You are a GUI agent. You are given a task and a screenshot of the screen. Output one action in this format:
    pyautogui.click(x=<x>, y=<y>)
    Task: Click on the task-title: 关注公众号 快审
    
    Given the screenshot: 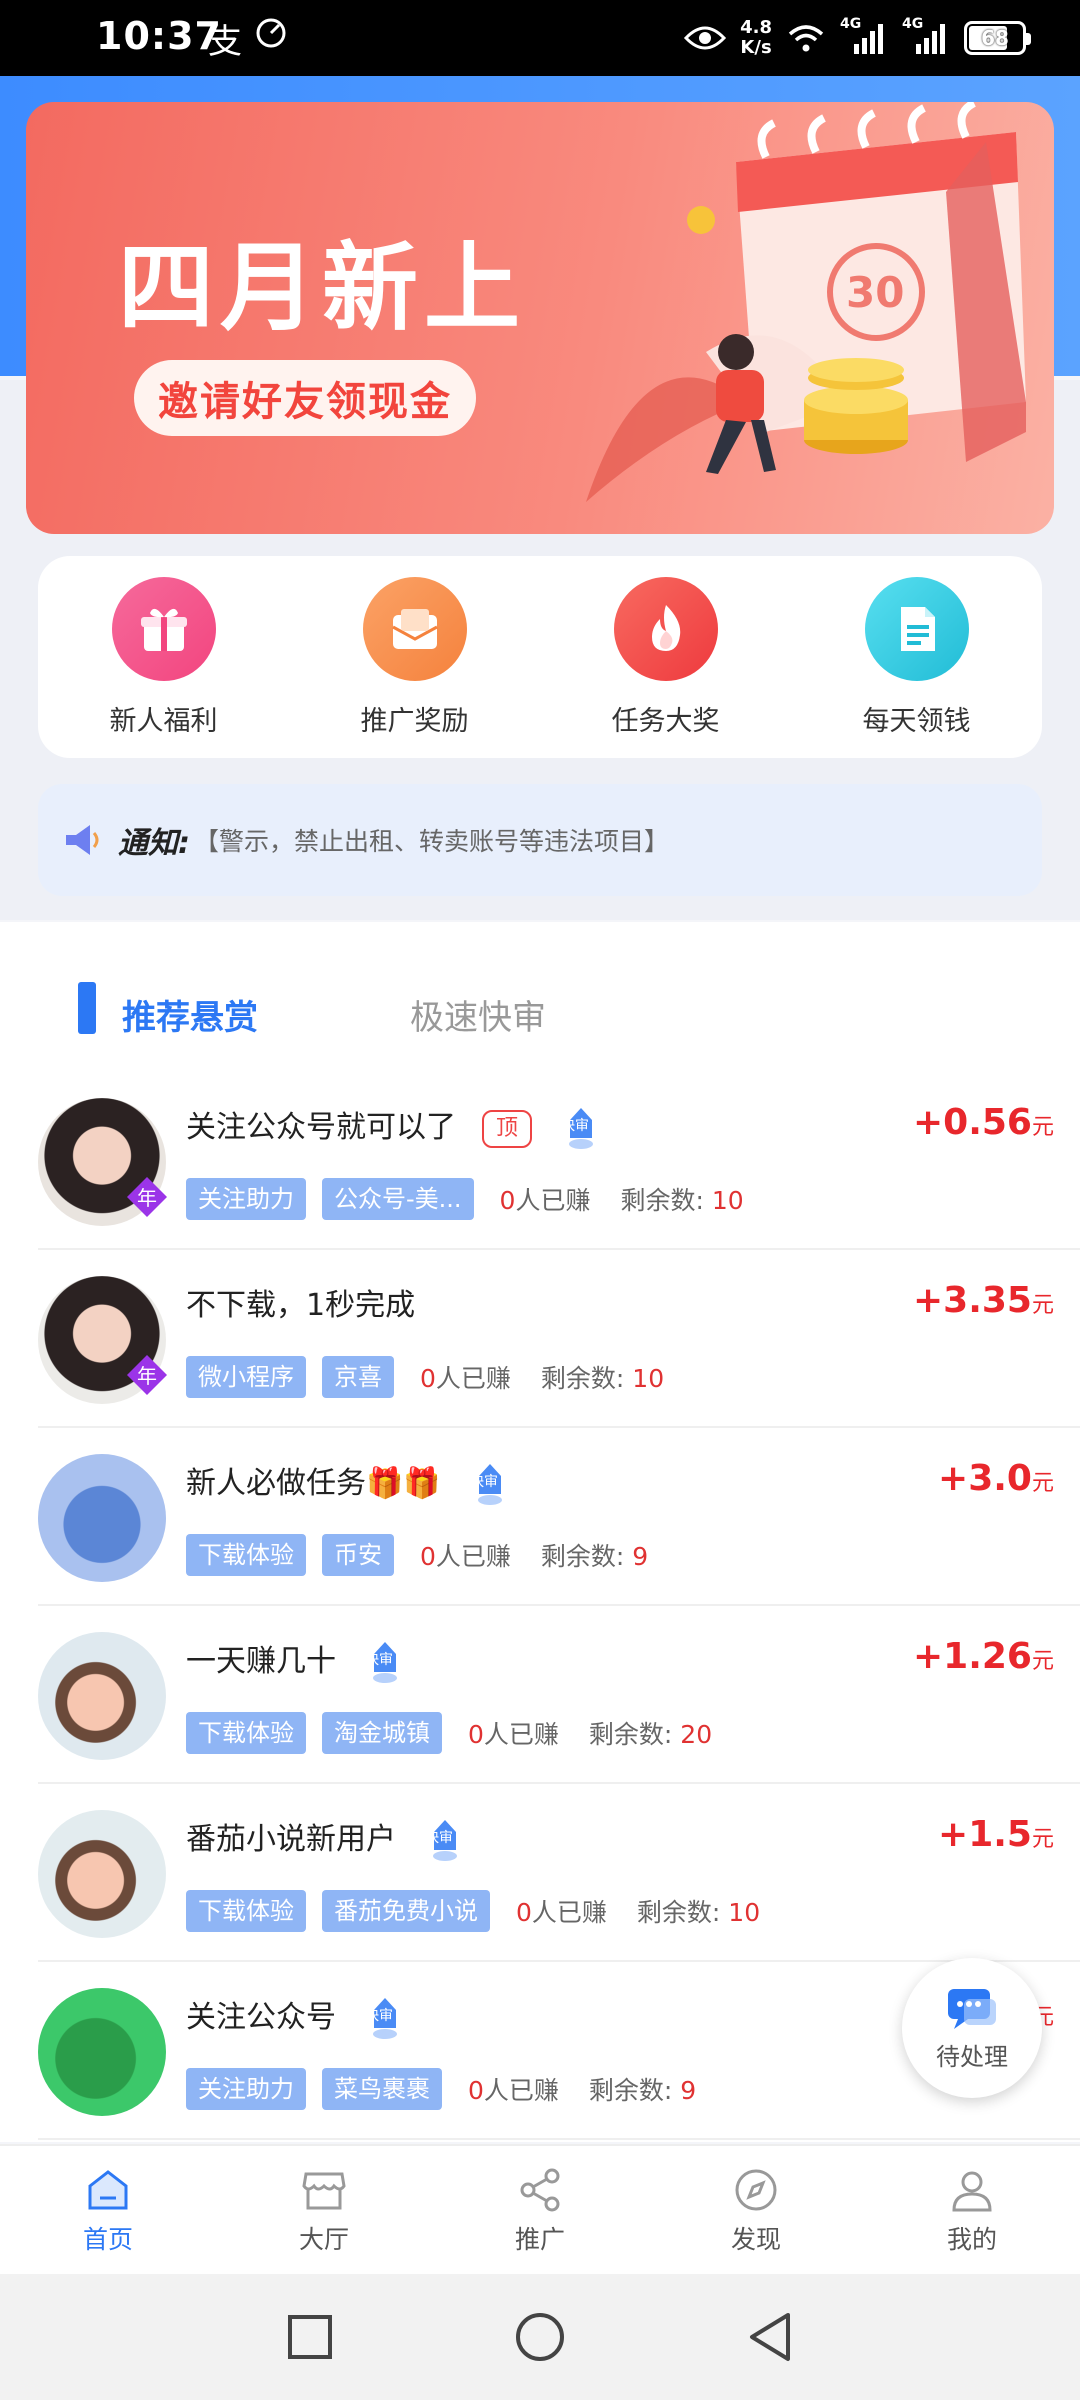 What is the action you would take?
    pyautogui.click(x=297, y=2017)
    